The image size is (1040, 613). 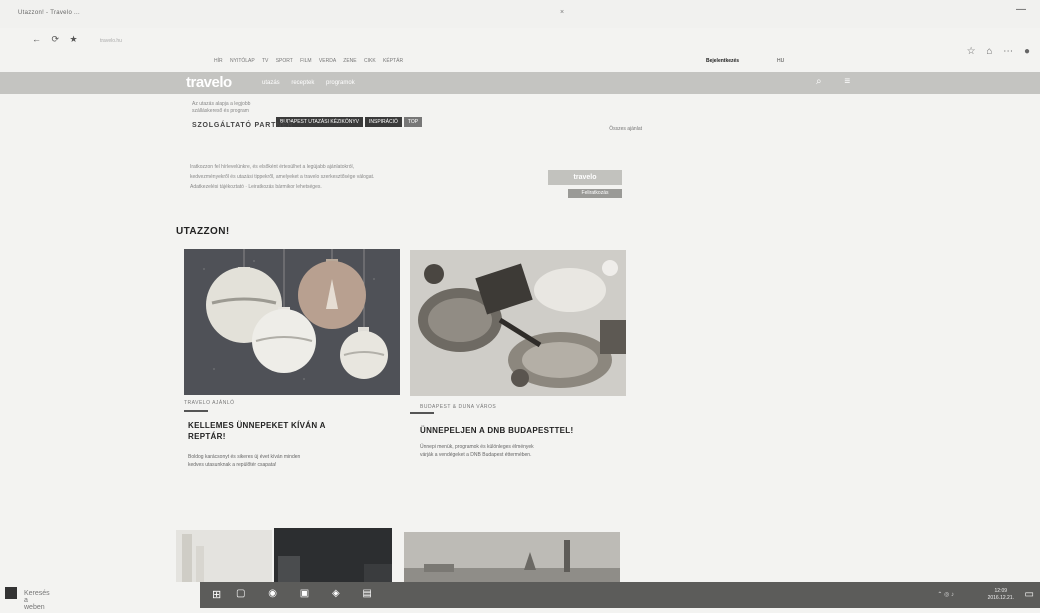 What do you see at coordinates (520, 14) in the screenshot?
I see `browser-tabbar: Utazzon! - Travelo ... × —` at bounding box center [520, 14].